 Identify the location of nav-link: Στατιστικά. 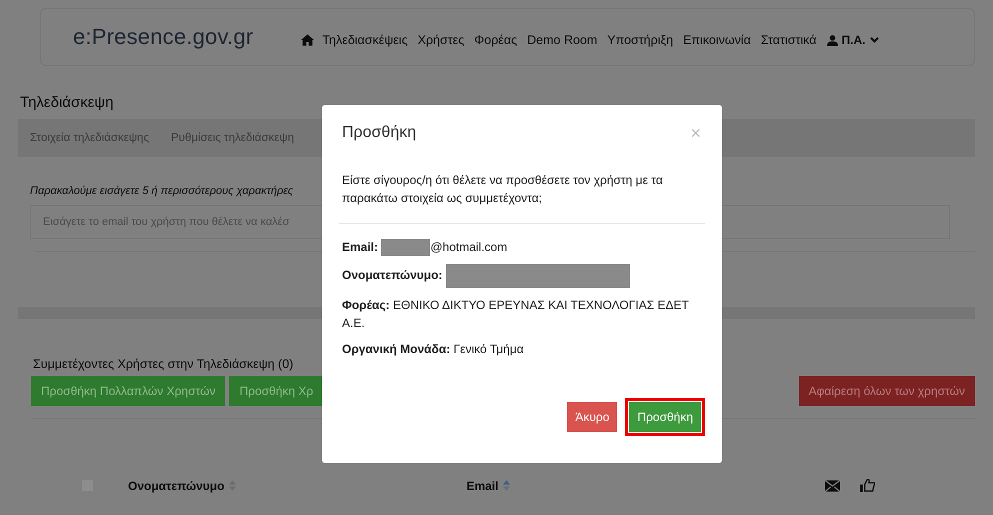
(788, 40).